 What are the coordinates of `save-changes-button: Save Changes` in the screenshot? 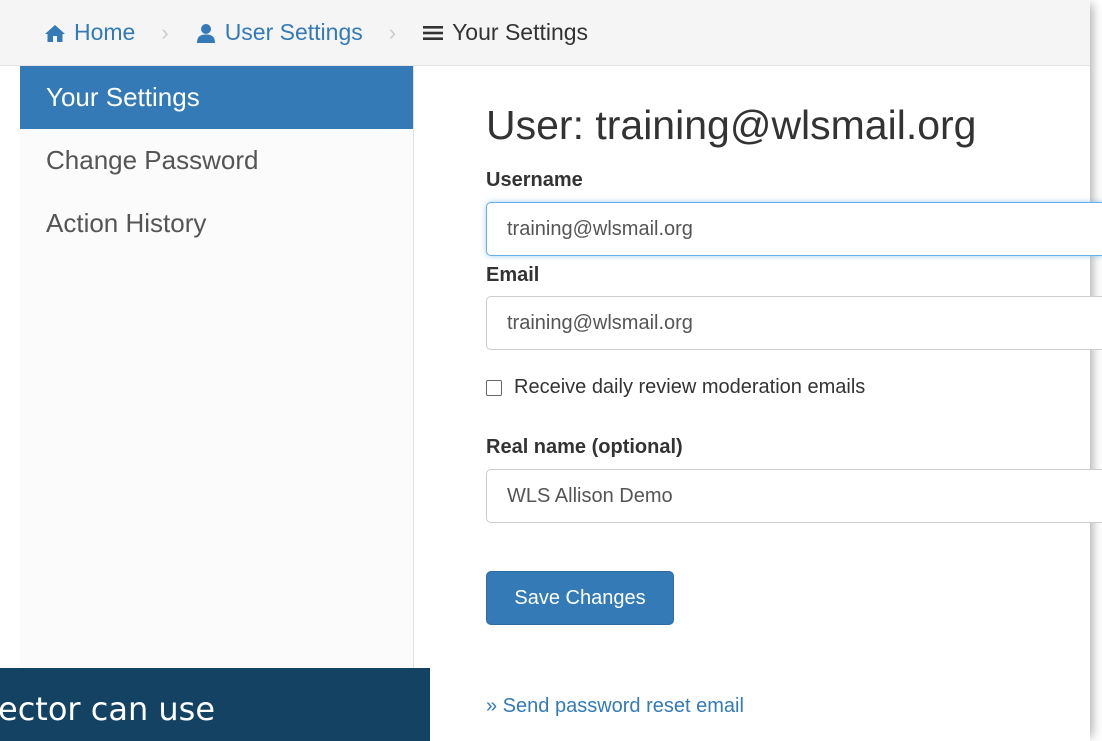 It's located at (580, 598).